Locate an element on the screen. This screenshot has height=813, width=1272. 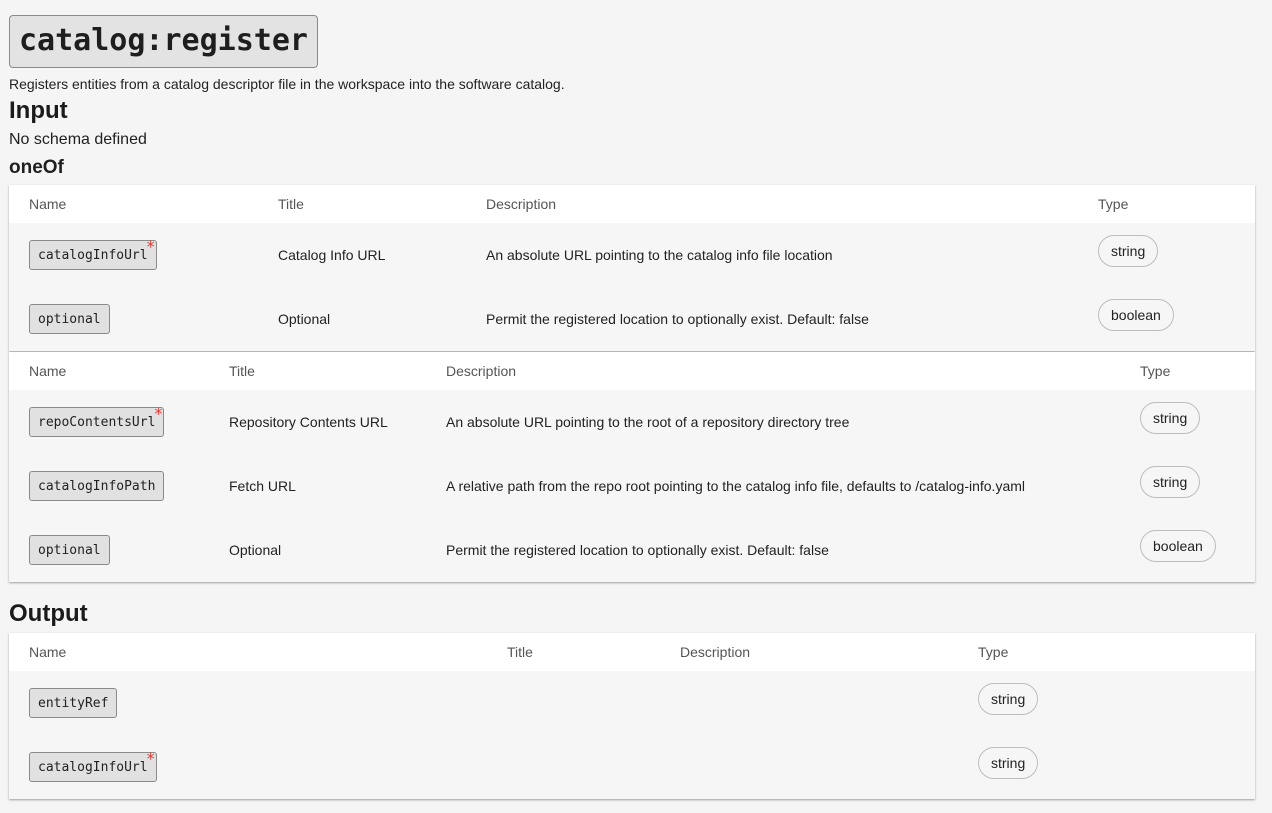
title-cell: Fetch URL is located at coordinates (262, 486).